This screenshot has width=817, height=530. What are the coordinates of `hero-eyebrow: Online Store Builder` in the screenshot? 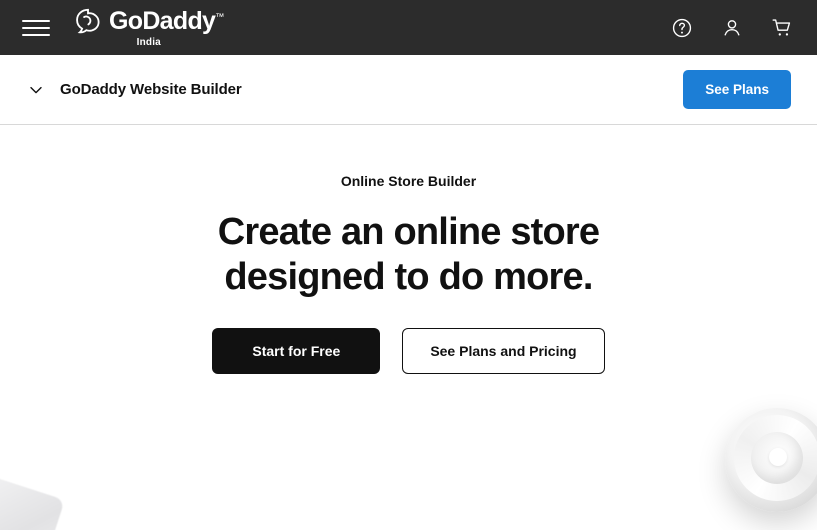 It's located at (408, 181).